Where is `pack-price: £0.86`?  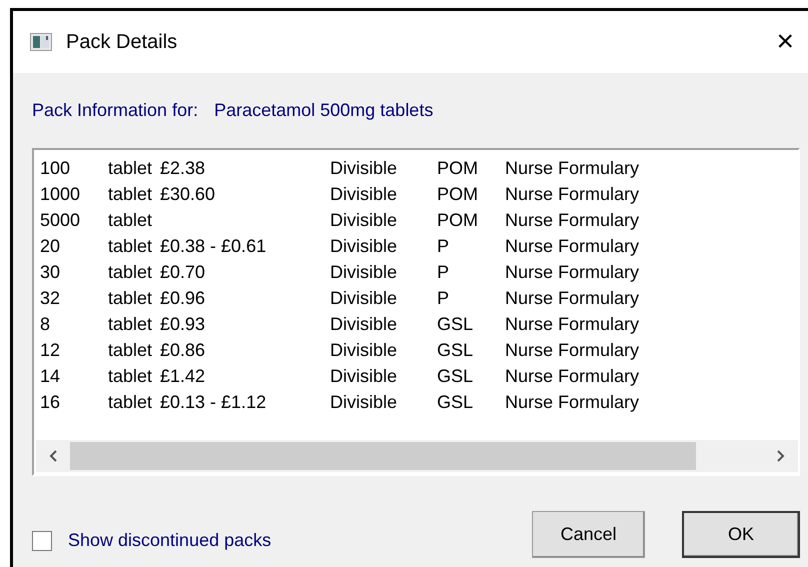
pack-price: £0.86 is located at coordinates (183, 350).